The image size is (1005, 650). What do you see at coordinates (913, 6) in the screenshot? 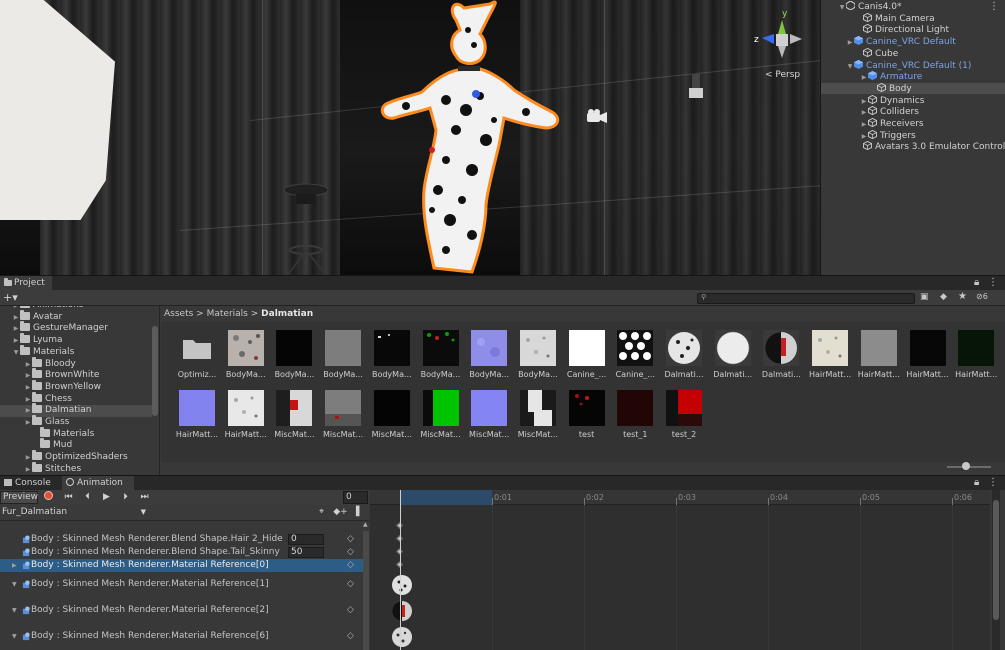
I see `hierarchy-item: ▼ Canis4.0*` at bounding box center [913, 6].